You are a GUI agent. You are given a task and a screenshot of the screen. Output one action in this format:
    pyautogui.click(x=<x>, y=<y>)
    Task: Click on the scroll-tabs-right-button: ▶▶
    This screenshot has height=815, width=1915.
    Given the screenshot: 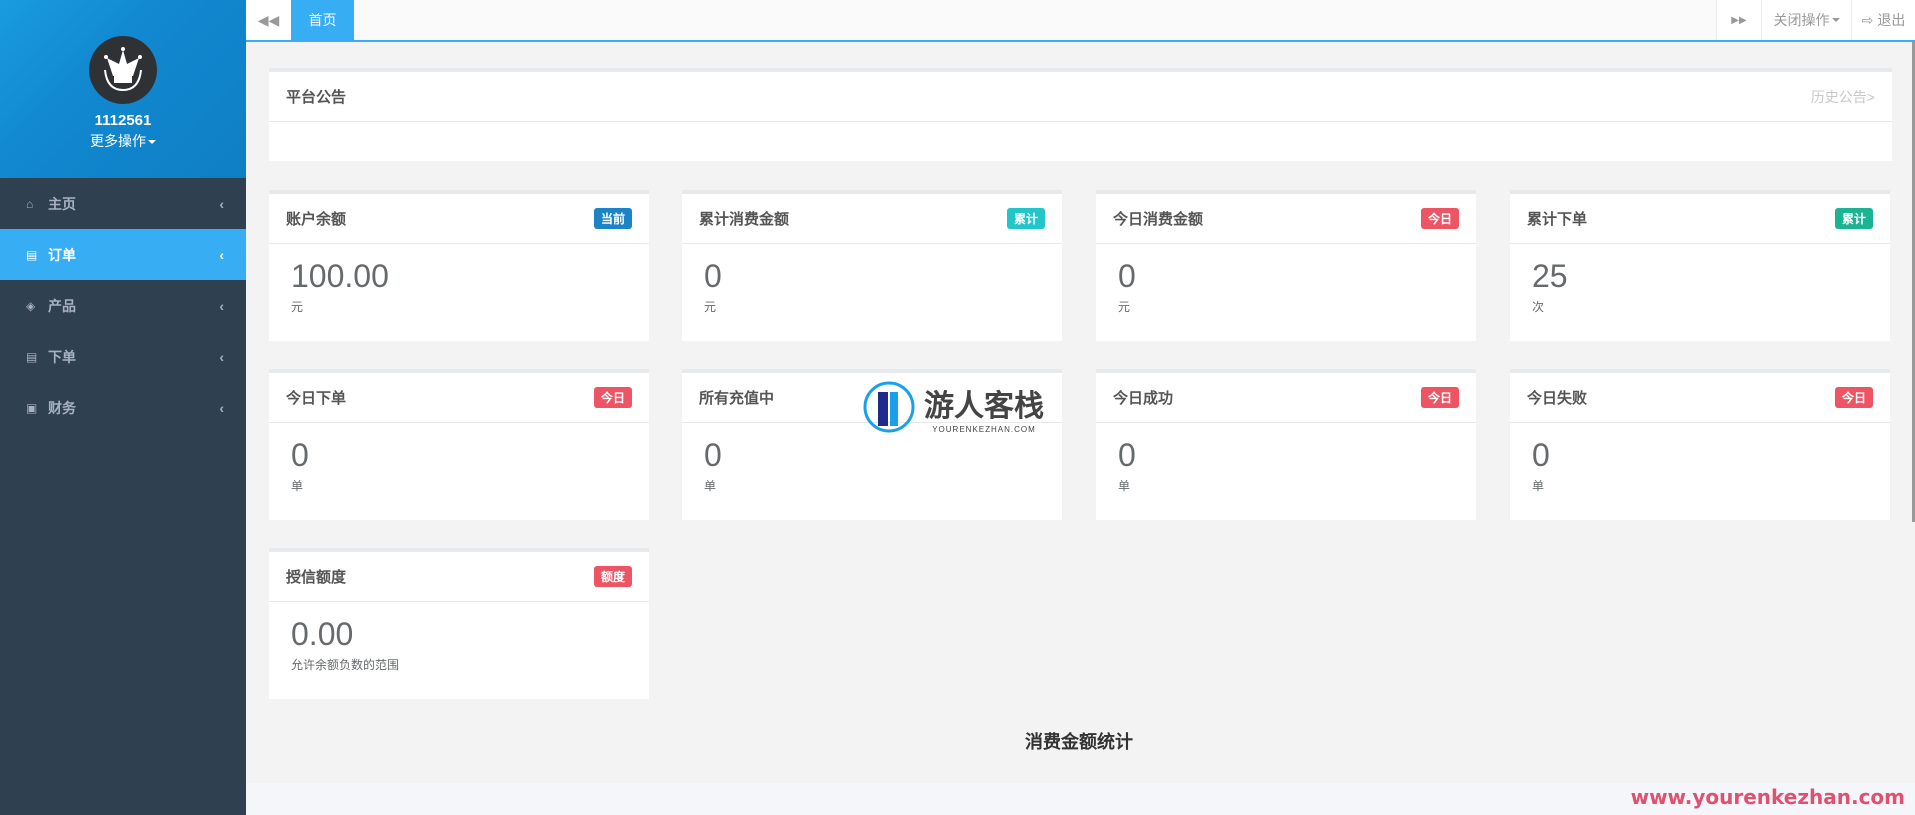 What is the action you would take?
    pyautogui.click(x=1738, y=20)
    